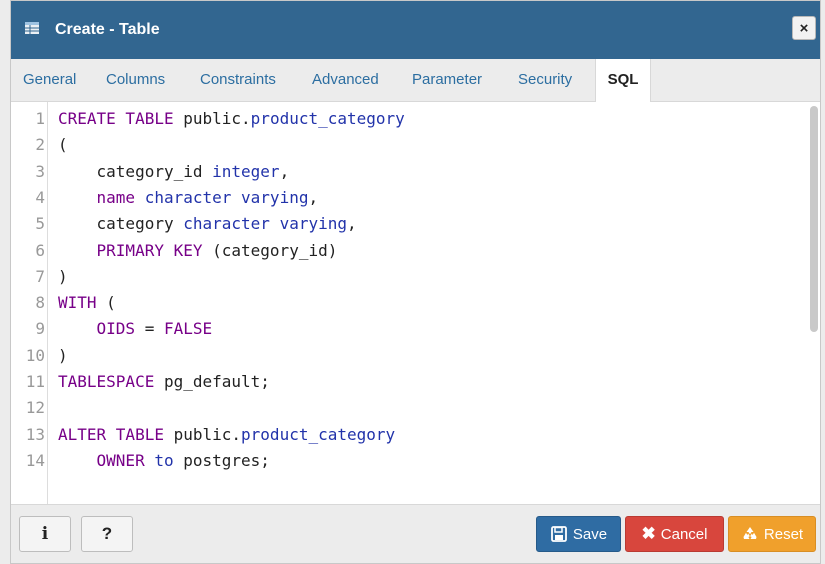 This screenshot has height=564, width=825. I want to click on info-icon: i, so click(45, 534).